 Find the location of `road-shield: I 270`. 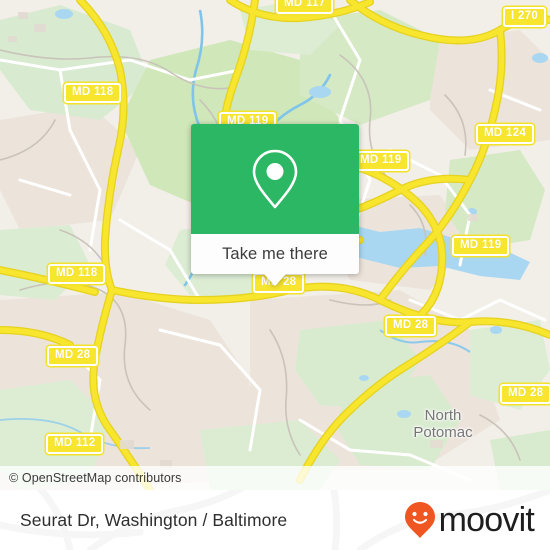

road-shield: I 270 is located at coordinates (525, 17).